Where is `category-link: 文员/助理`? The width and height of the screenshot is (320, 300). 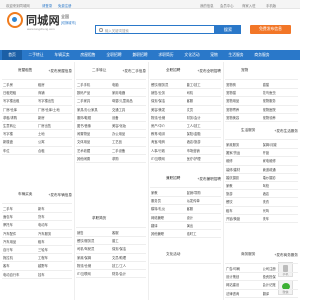 category-link: 文员/助理 is located at coordinates (128, 257).